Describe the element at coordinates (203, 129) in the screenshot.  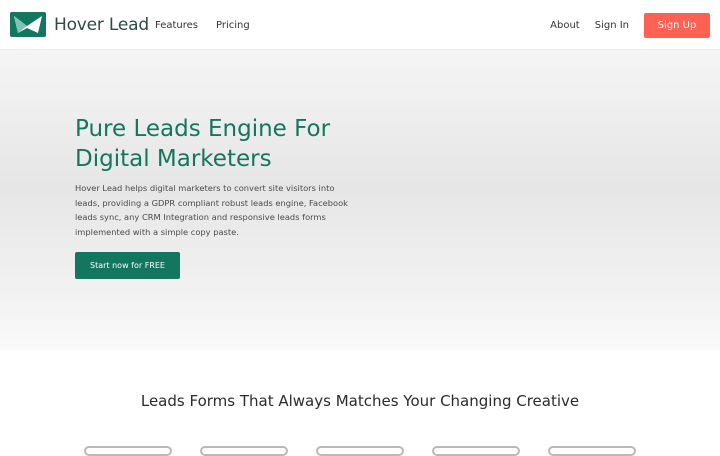
I see `hero-title-line-1: Pure Leads Engine For` at that location.